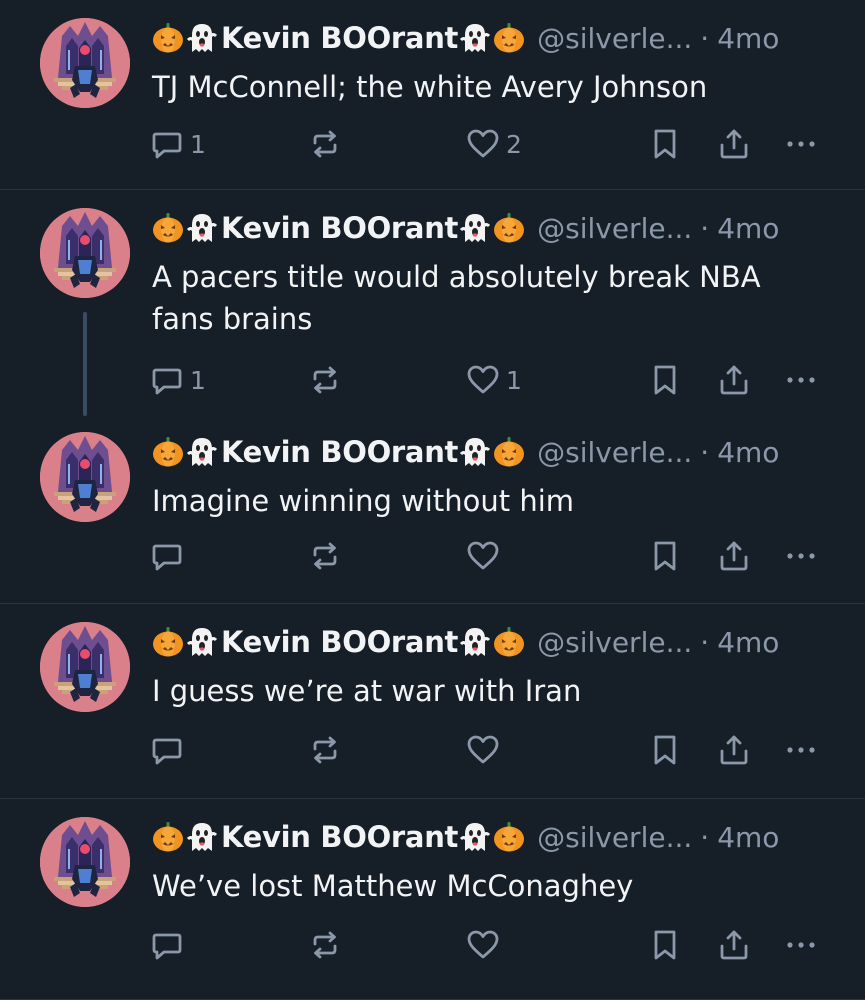 The image size is (865, 1000). I want to click on like-button: 2, so click(494, 144).